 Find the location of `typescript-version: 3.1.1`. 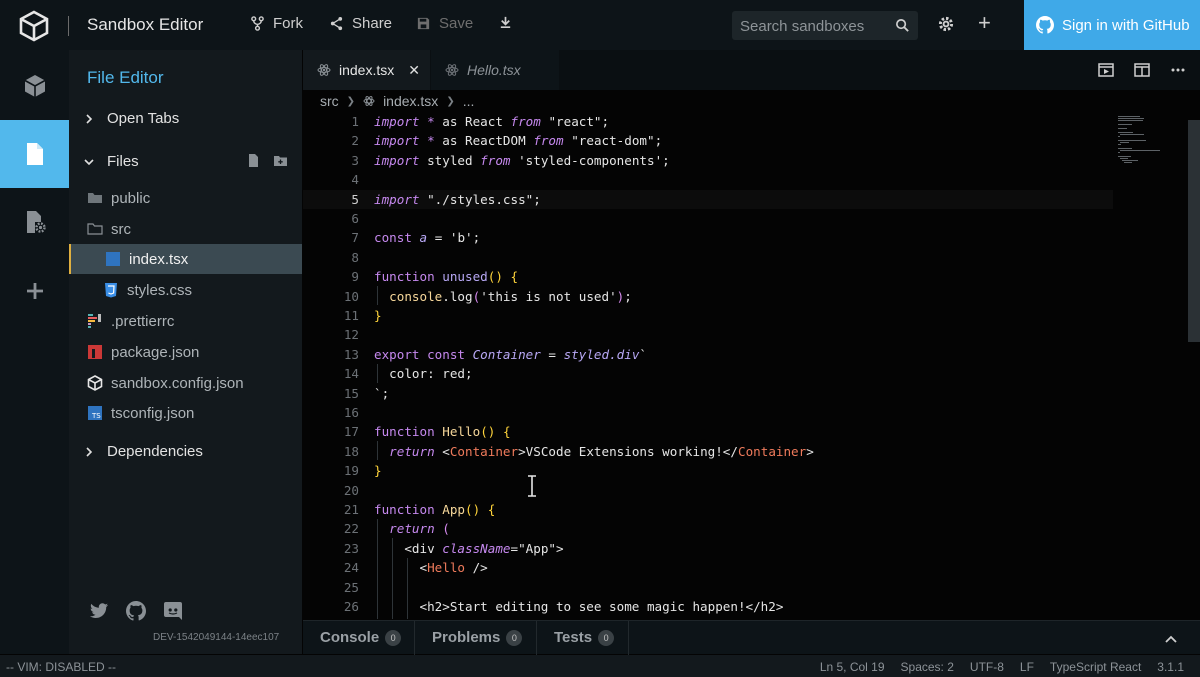

typescript-version: 3.1.1 is located at coordinates (1170, 667).